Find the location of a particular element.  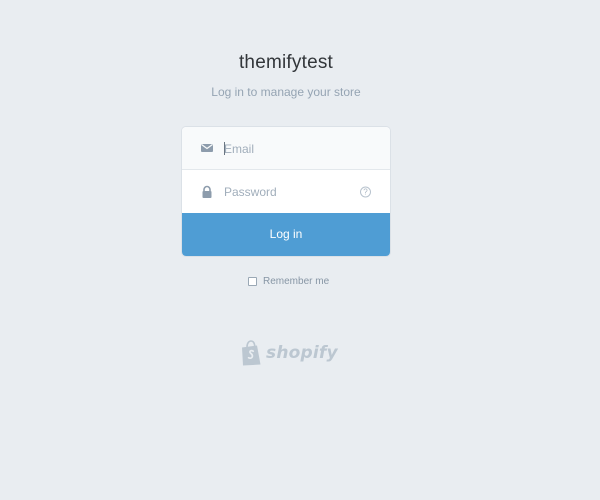

remember-me-checkbox is located at coordinates (252, 281).